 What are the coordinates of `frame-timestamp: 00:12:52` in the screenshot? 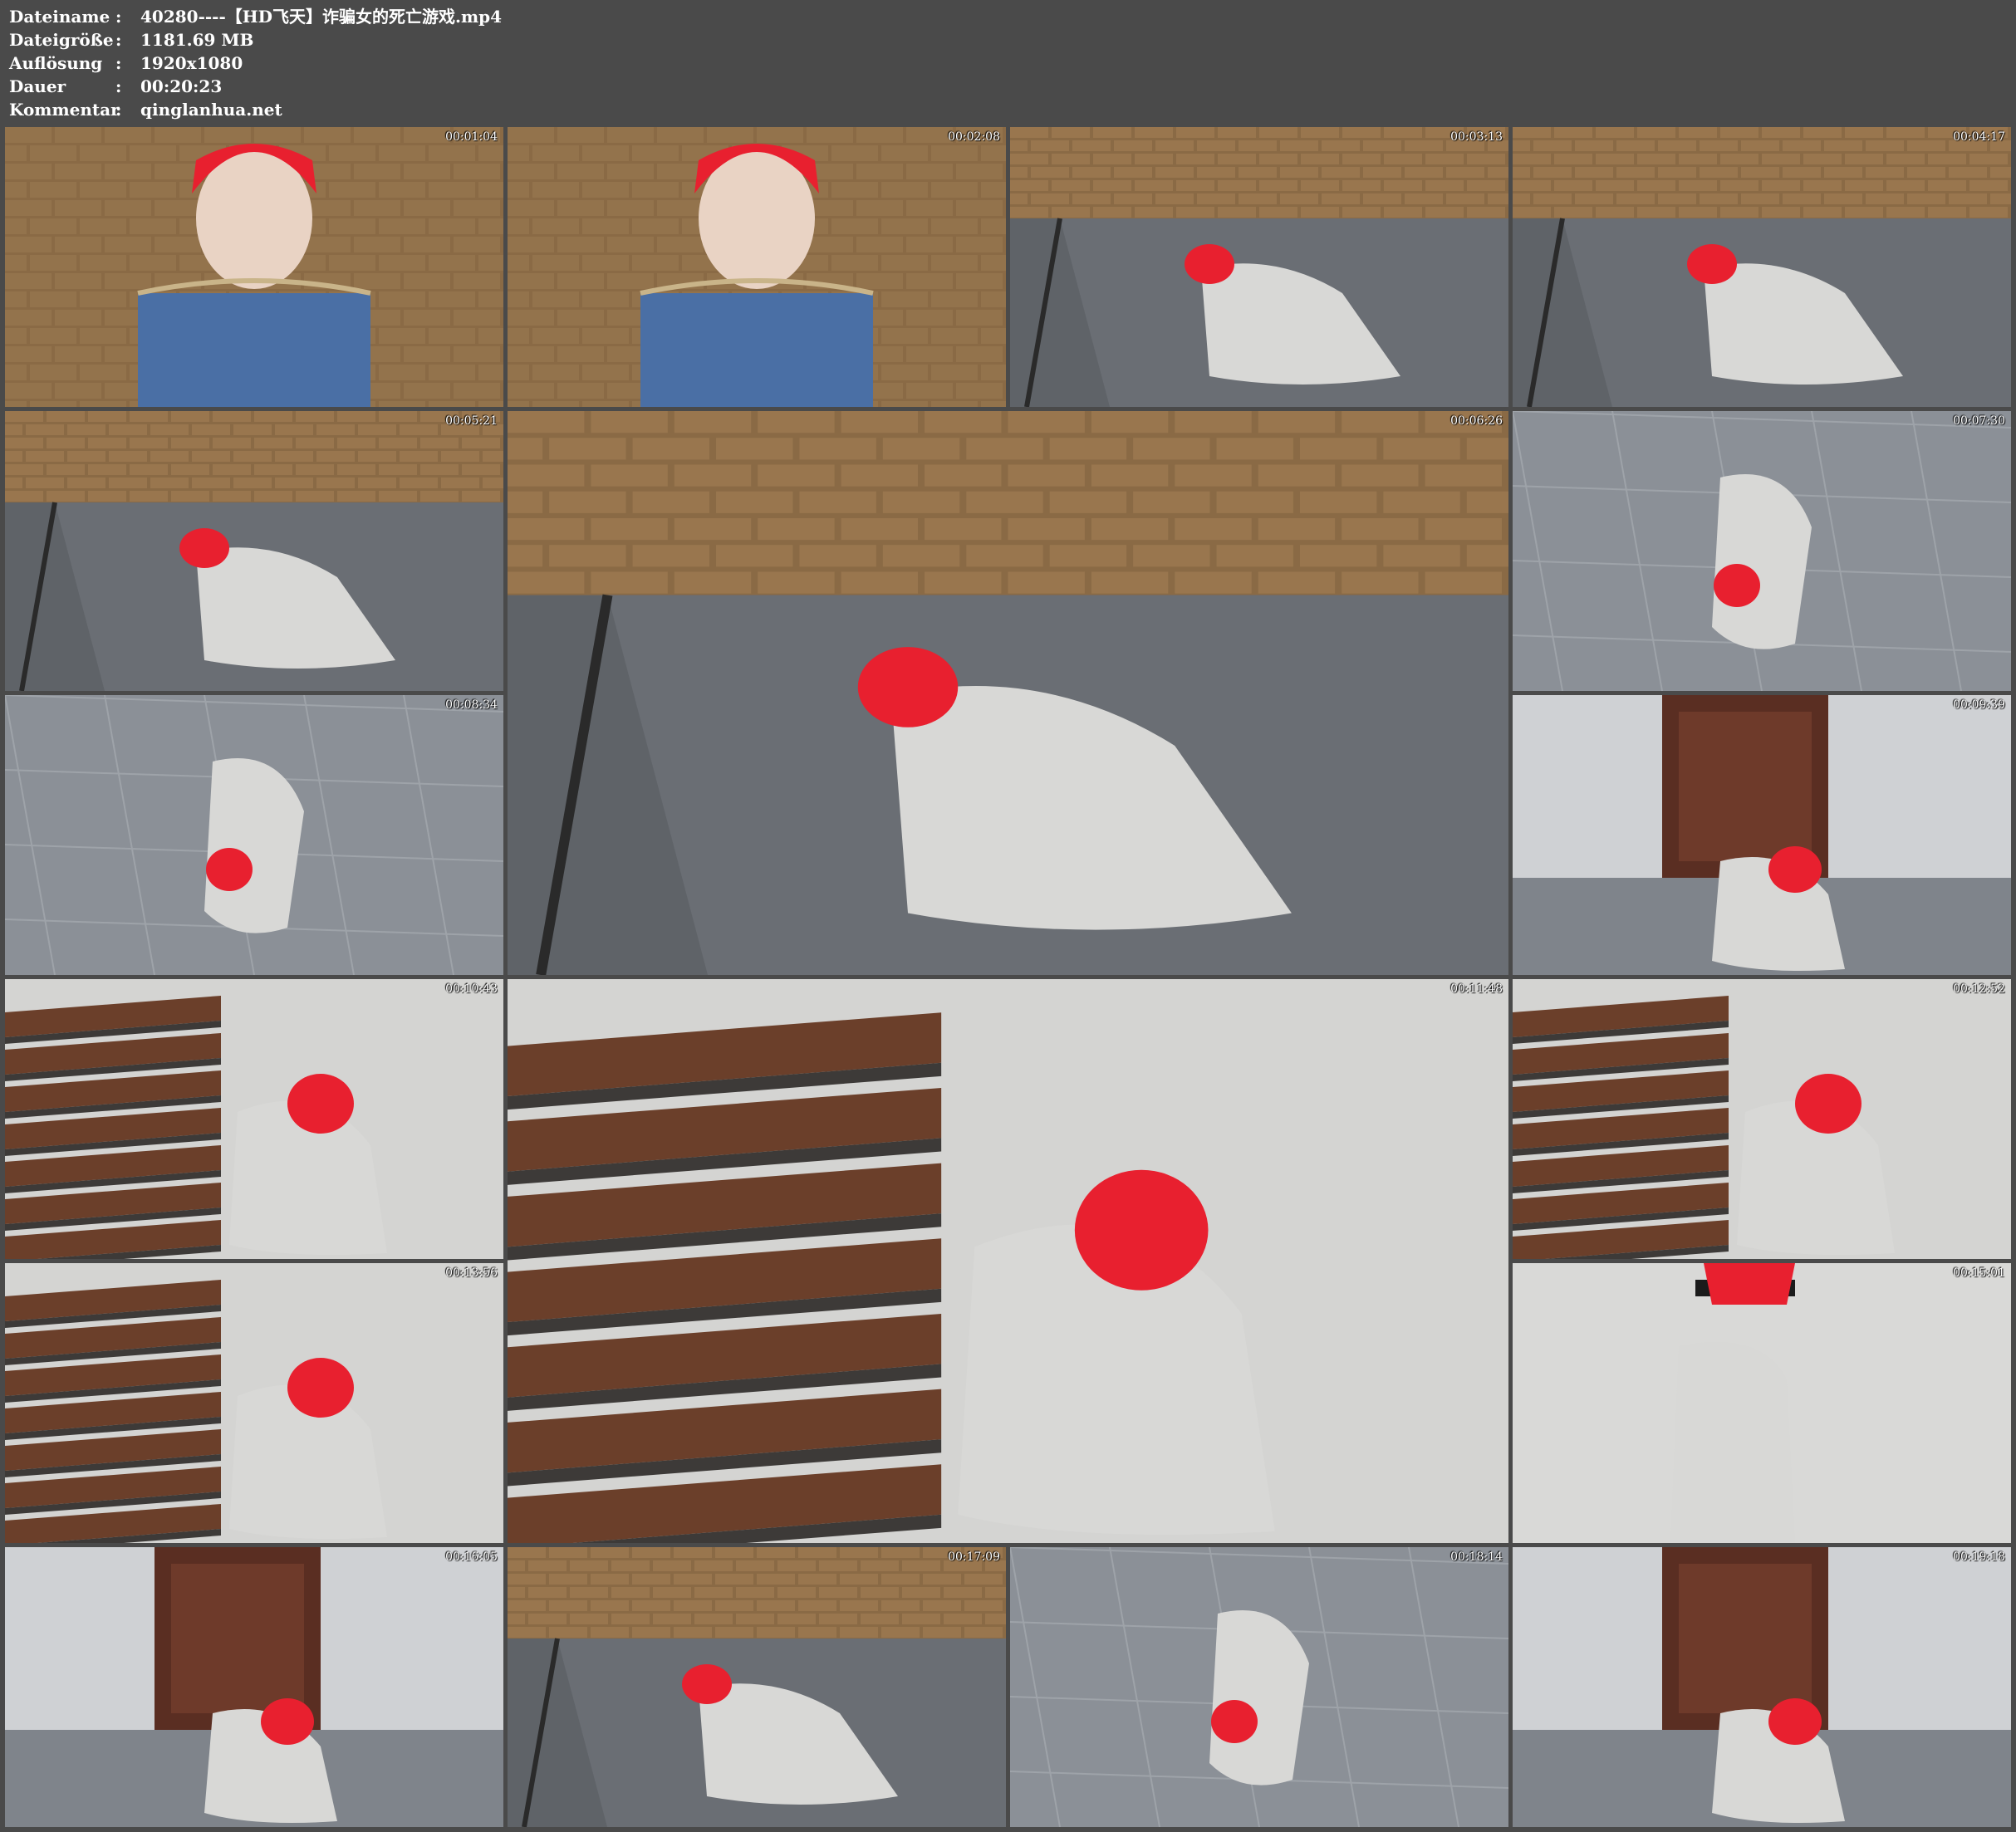 It's located at (1979, 989).